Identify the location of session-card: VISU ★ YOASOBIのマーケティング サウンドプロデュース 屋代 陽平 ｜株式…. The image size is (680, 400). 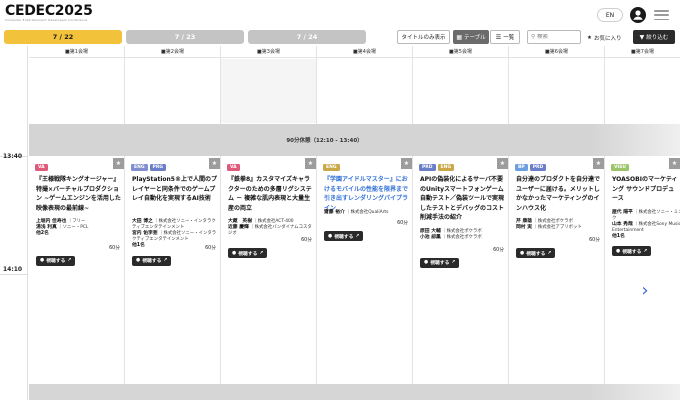
(642, 270).